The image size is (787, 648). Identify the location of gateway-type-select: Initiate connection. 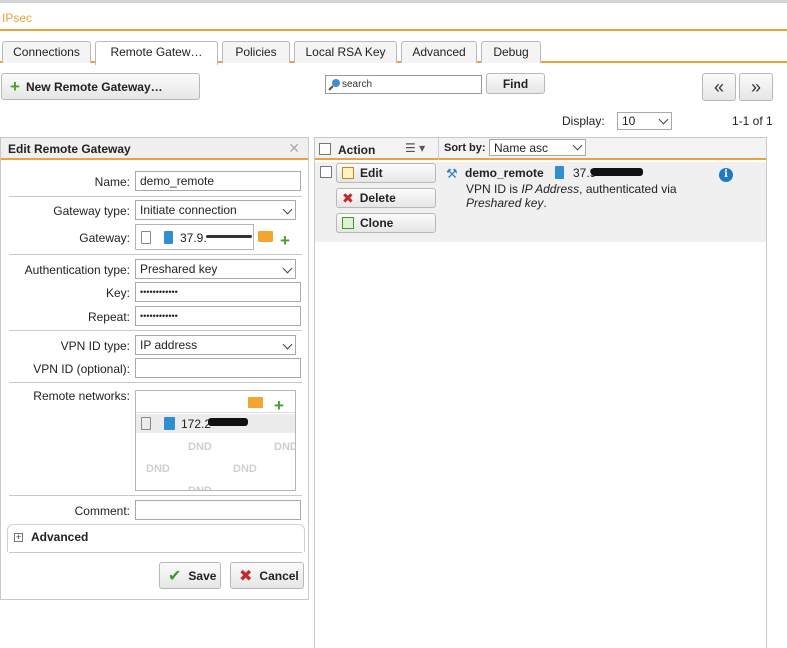
(215, 210).